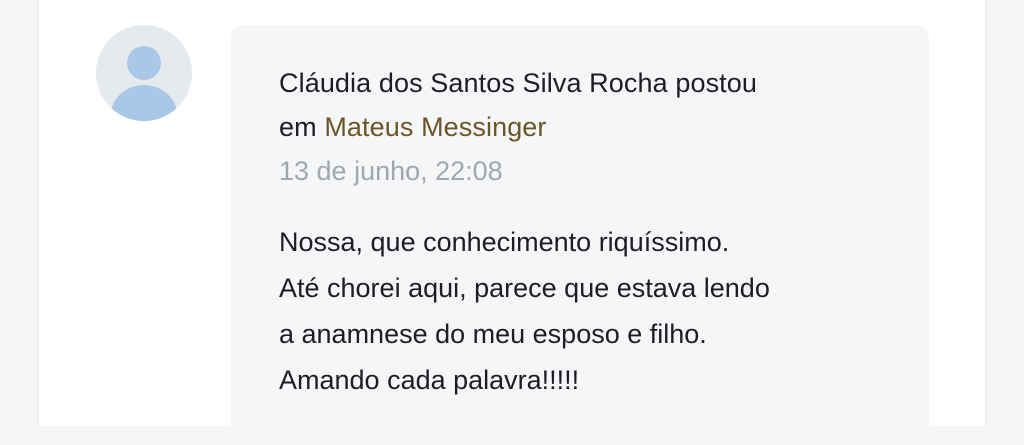 The height and width of the screenshot is (445, 1024). I want to click on author-name: Cláudia dos Santos Silva Rocha, so click(473, 83).